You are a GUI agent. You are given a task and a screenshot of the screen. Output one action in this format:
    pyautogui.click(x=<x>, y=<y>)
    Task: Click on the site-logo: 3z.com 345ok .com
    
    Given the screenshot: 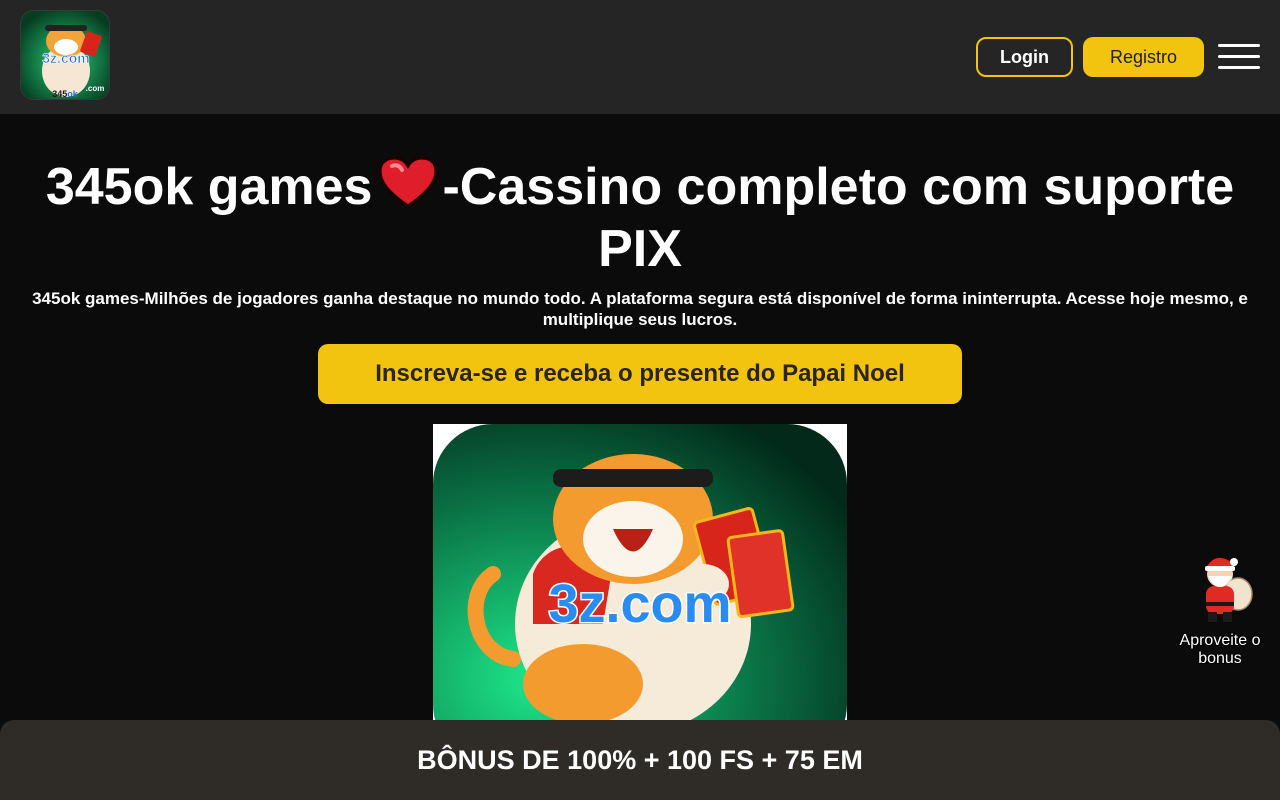 What is the action you would take?
    pyautogui.click(x=65, y=55)
    